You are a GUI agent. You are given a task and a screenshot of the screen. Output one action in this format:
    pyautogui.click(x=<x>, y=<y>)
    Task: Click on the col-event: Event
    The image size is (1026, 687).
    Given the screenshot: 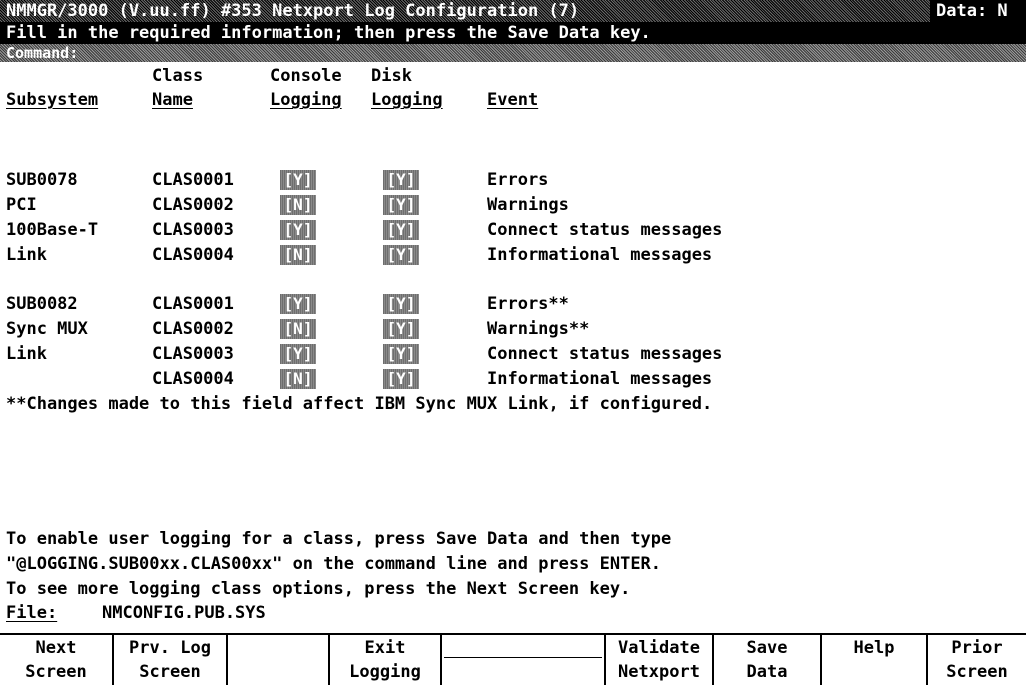 What is the action you would take?
    pyautogui.click(x=513, y=100)
    